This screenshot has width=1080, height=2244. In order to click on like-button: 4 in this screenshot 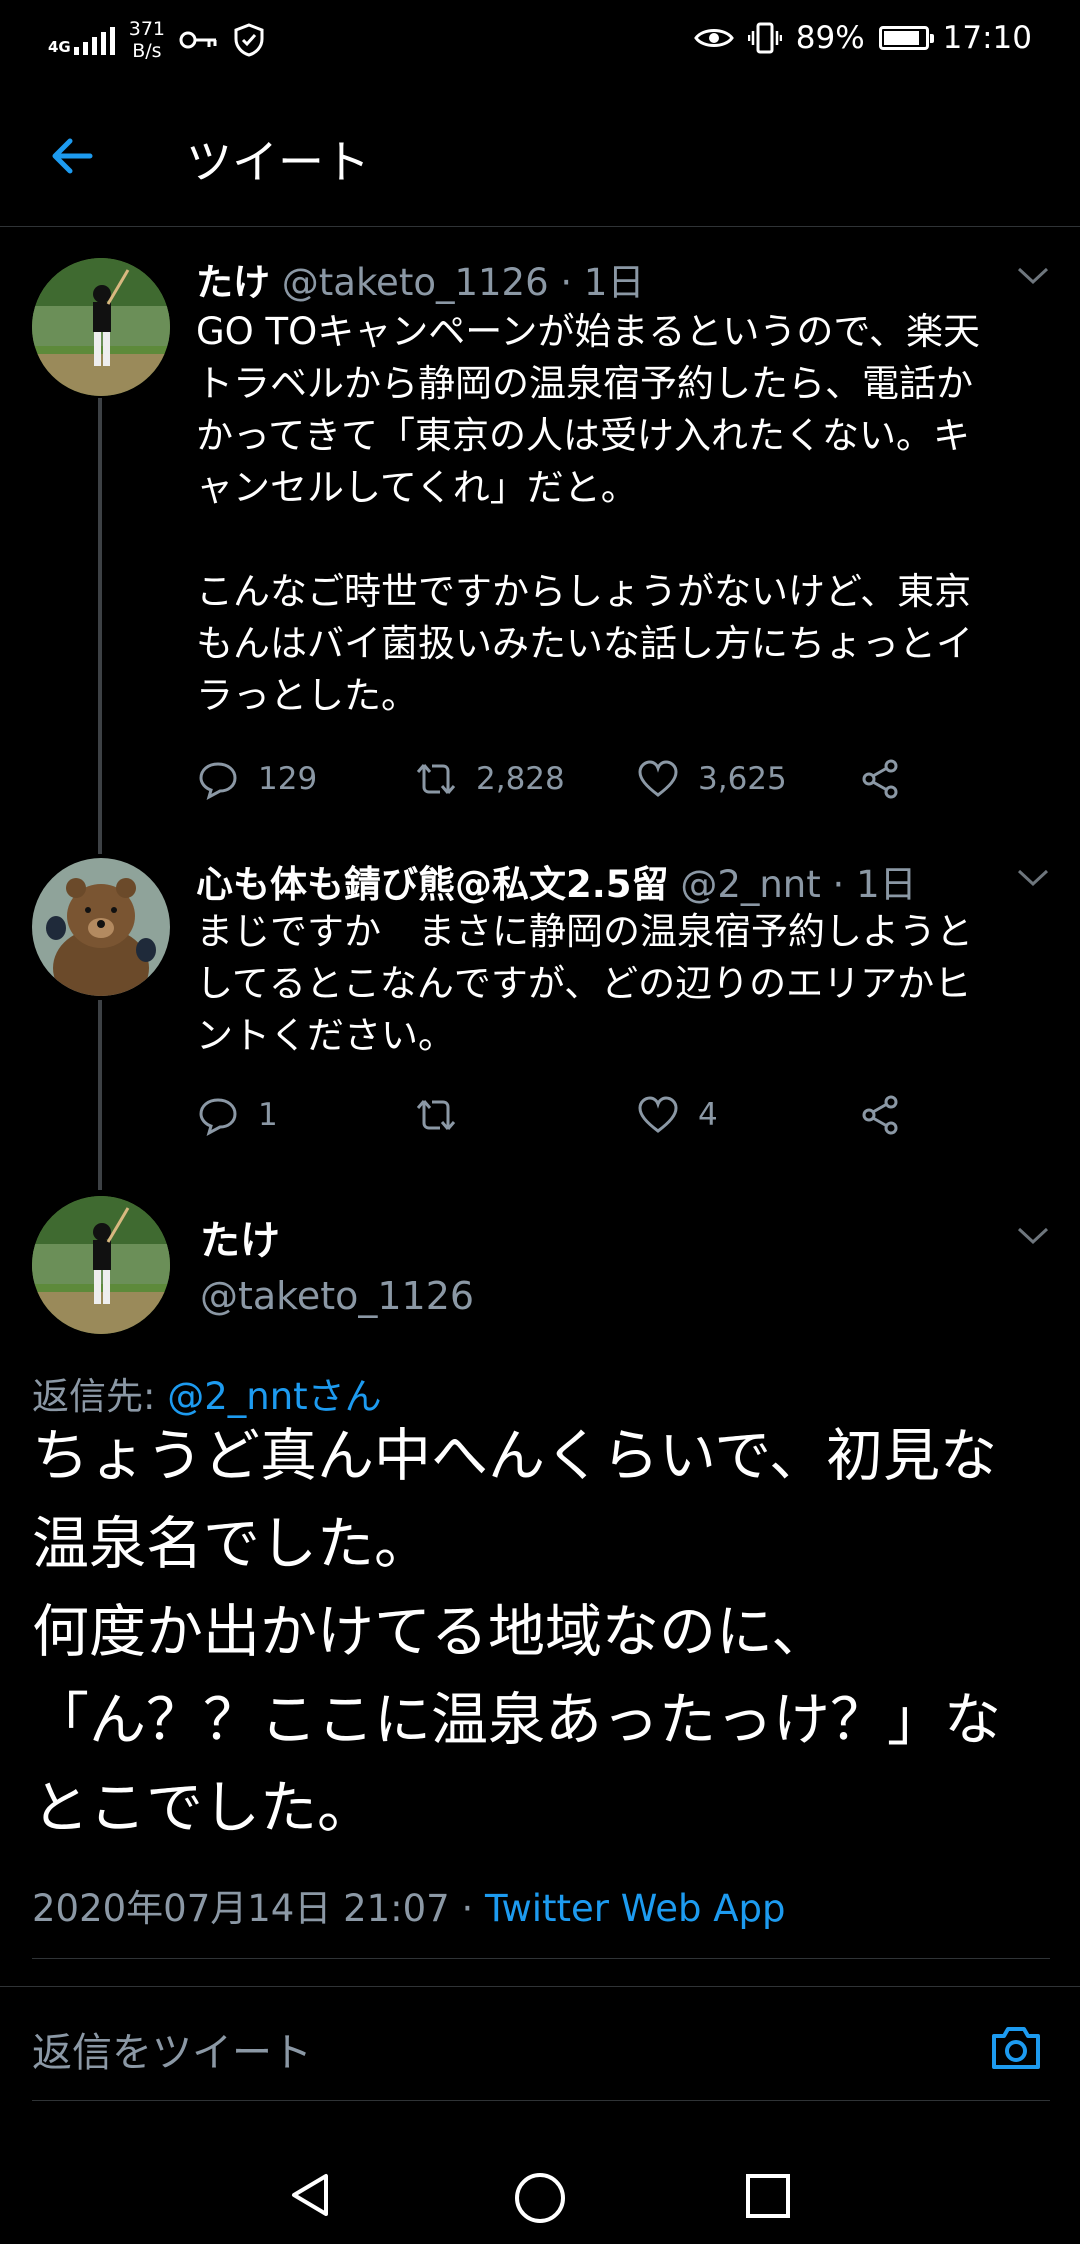, I will do `click(747, 1115)`.